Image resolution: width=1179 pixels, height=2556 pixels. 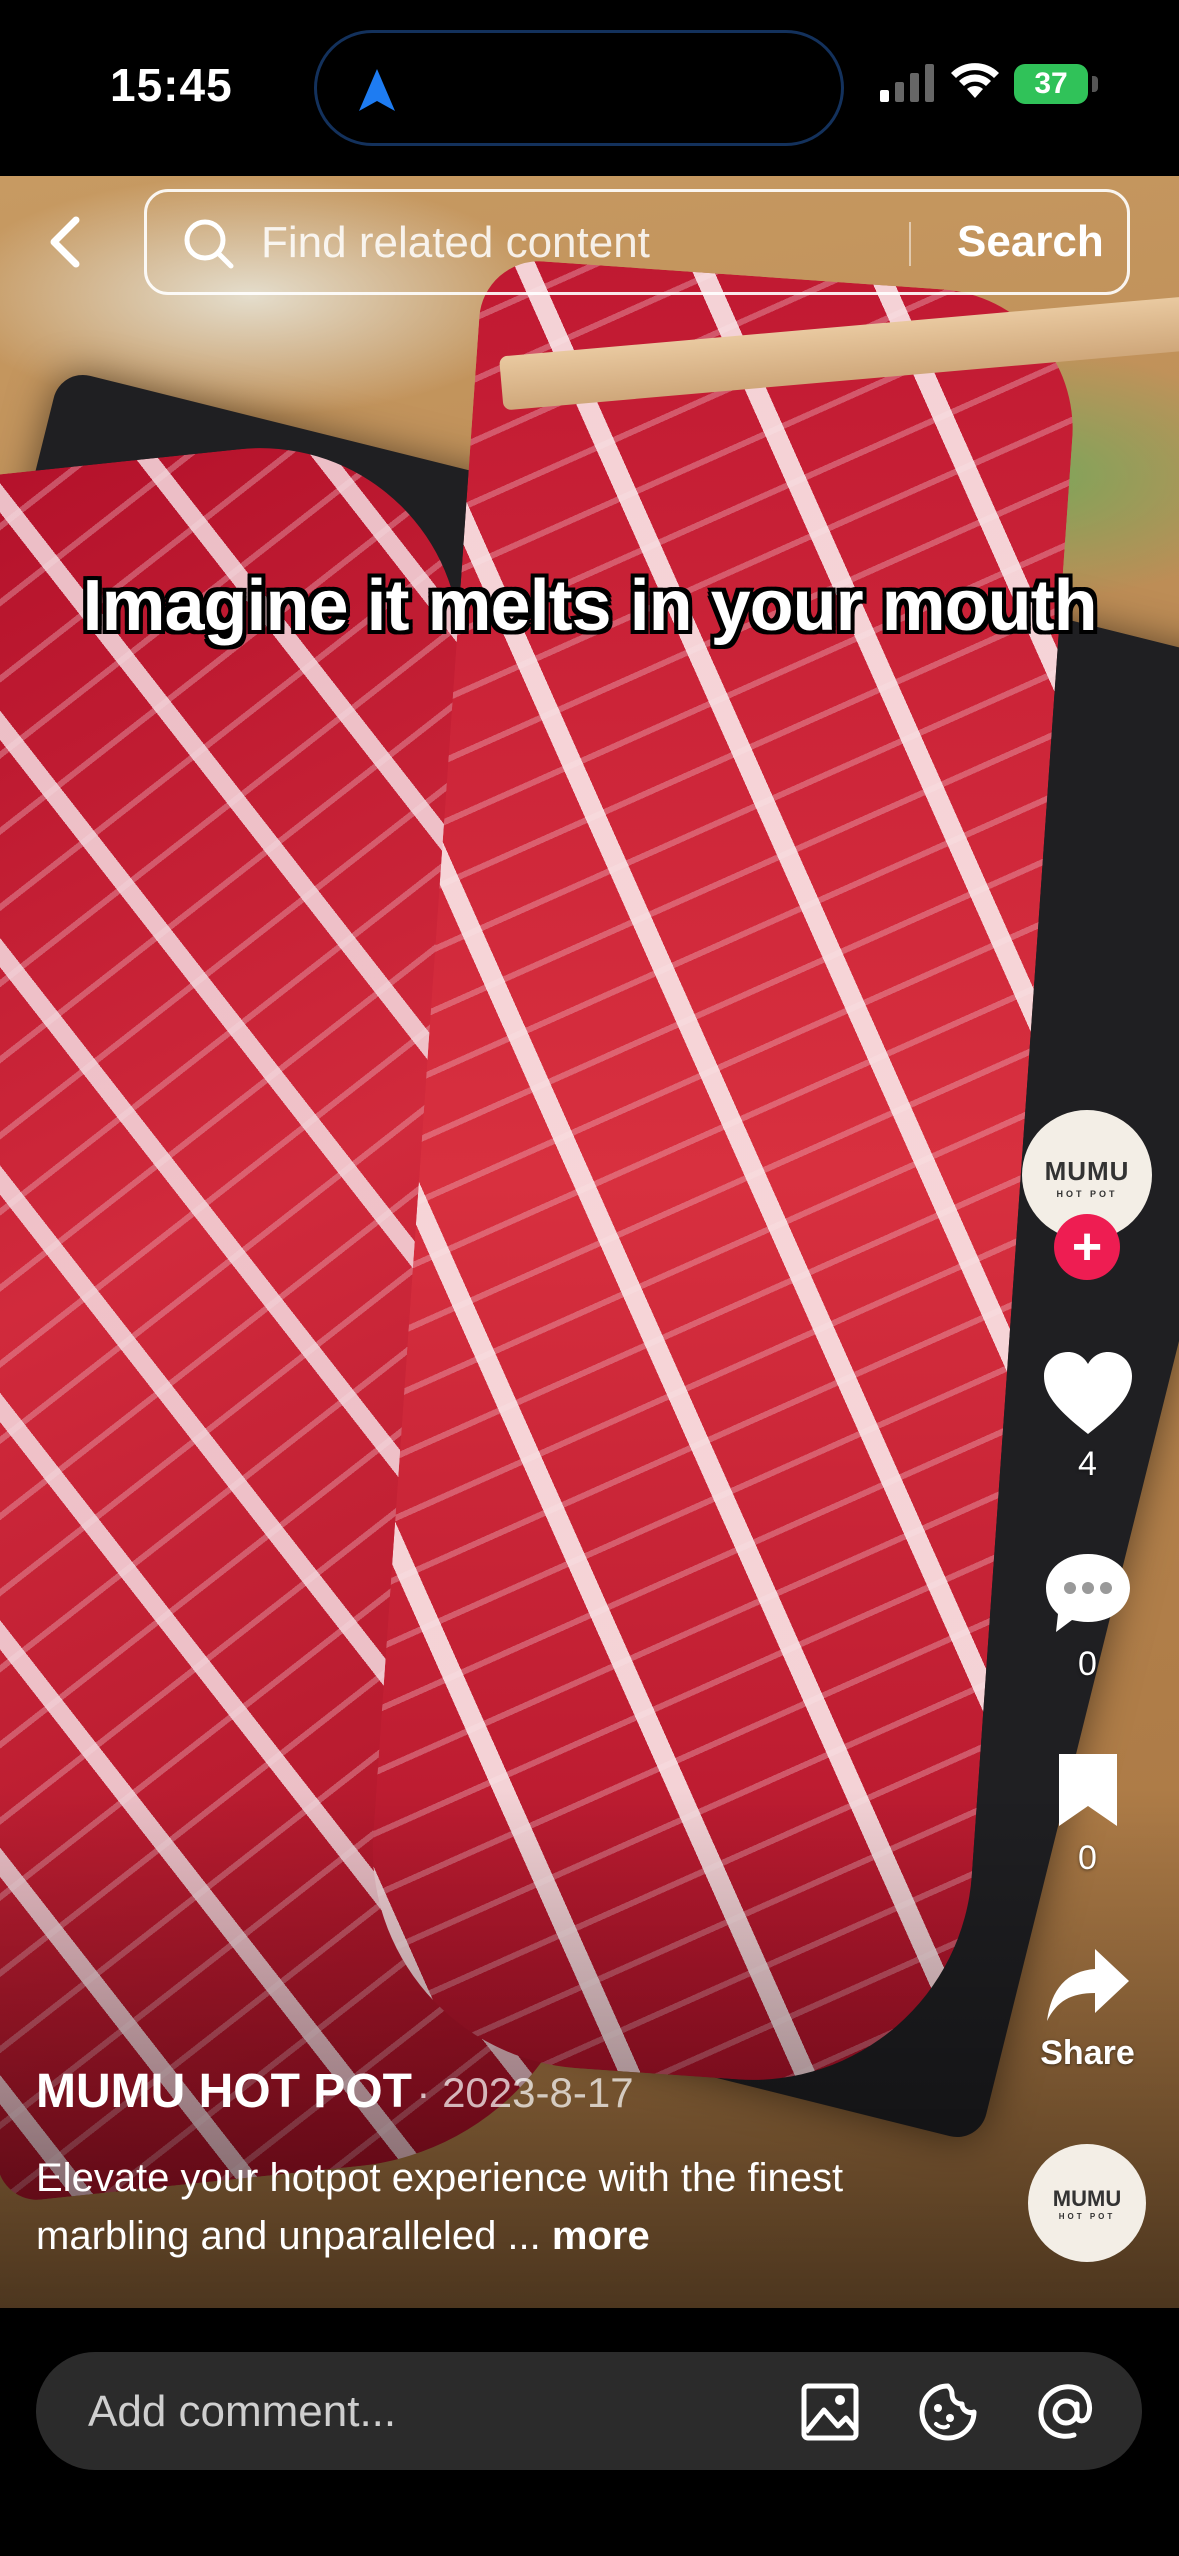 I want to click on search-bar: Search, so click(x=637, y=242).